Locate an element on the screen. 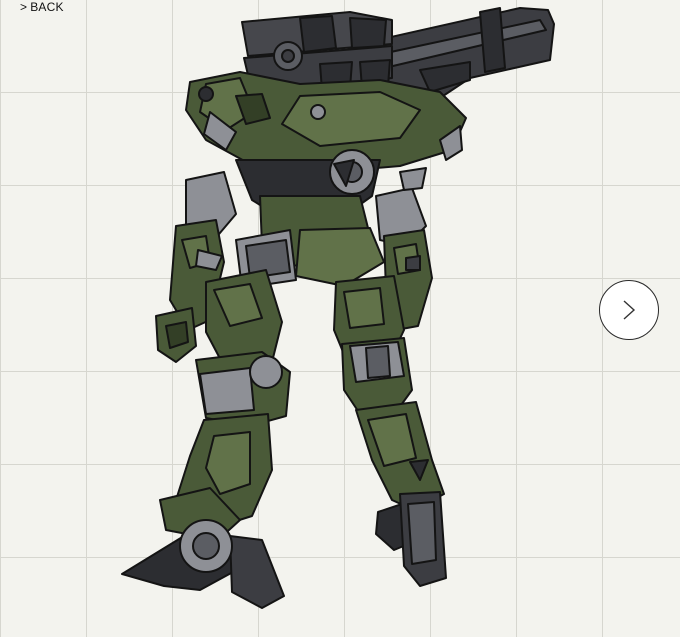 Image resolution: width=680 pixels, height=637 pixels. left-leg is located at coordinates (206, 439).